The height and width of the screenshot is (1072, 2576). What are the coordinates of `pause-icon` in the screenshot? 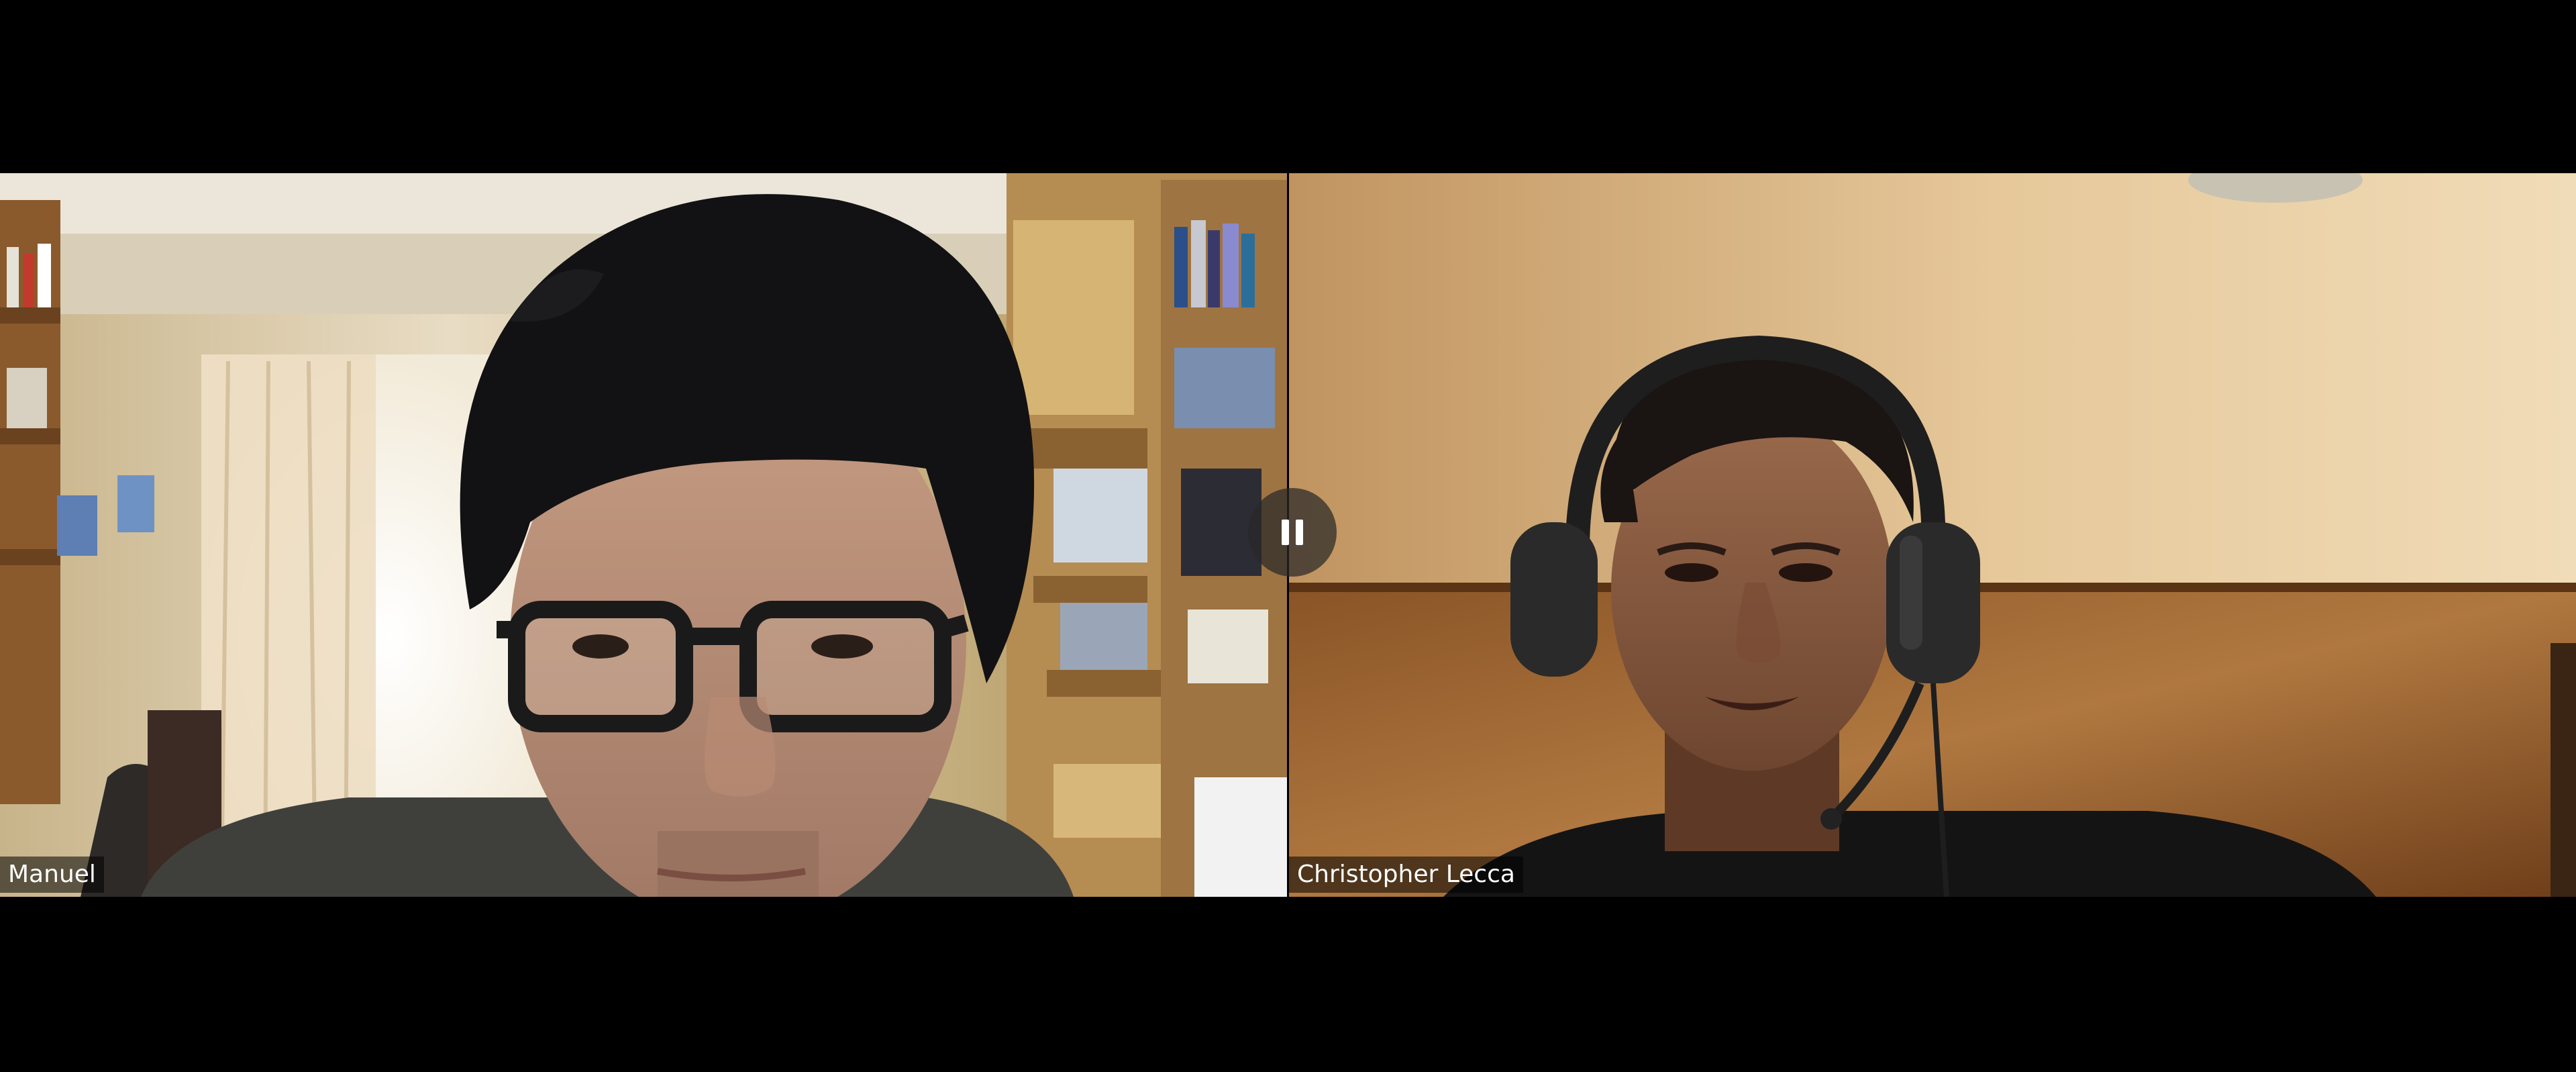 It's located at (1292, 532).